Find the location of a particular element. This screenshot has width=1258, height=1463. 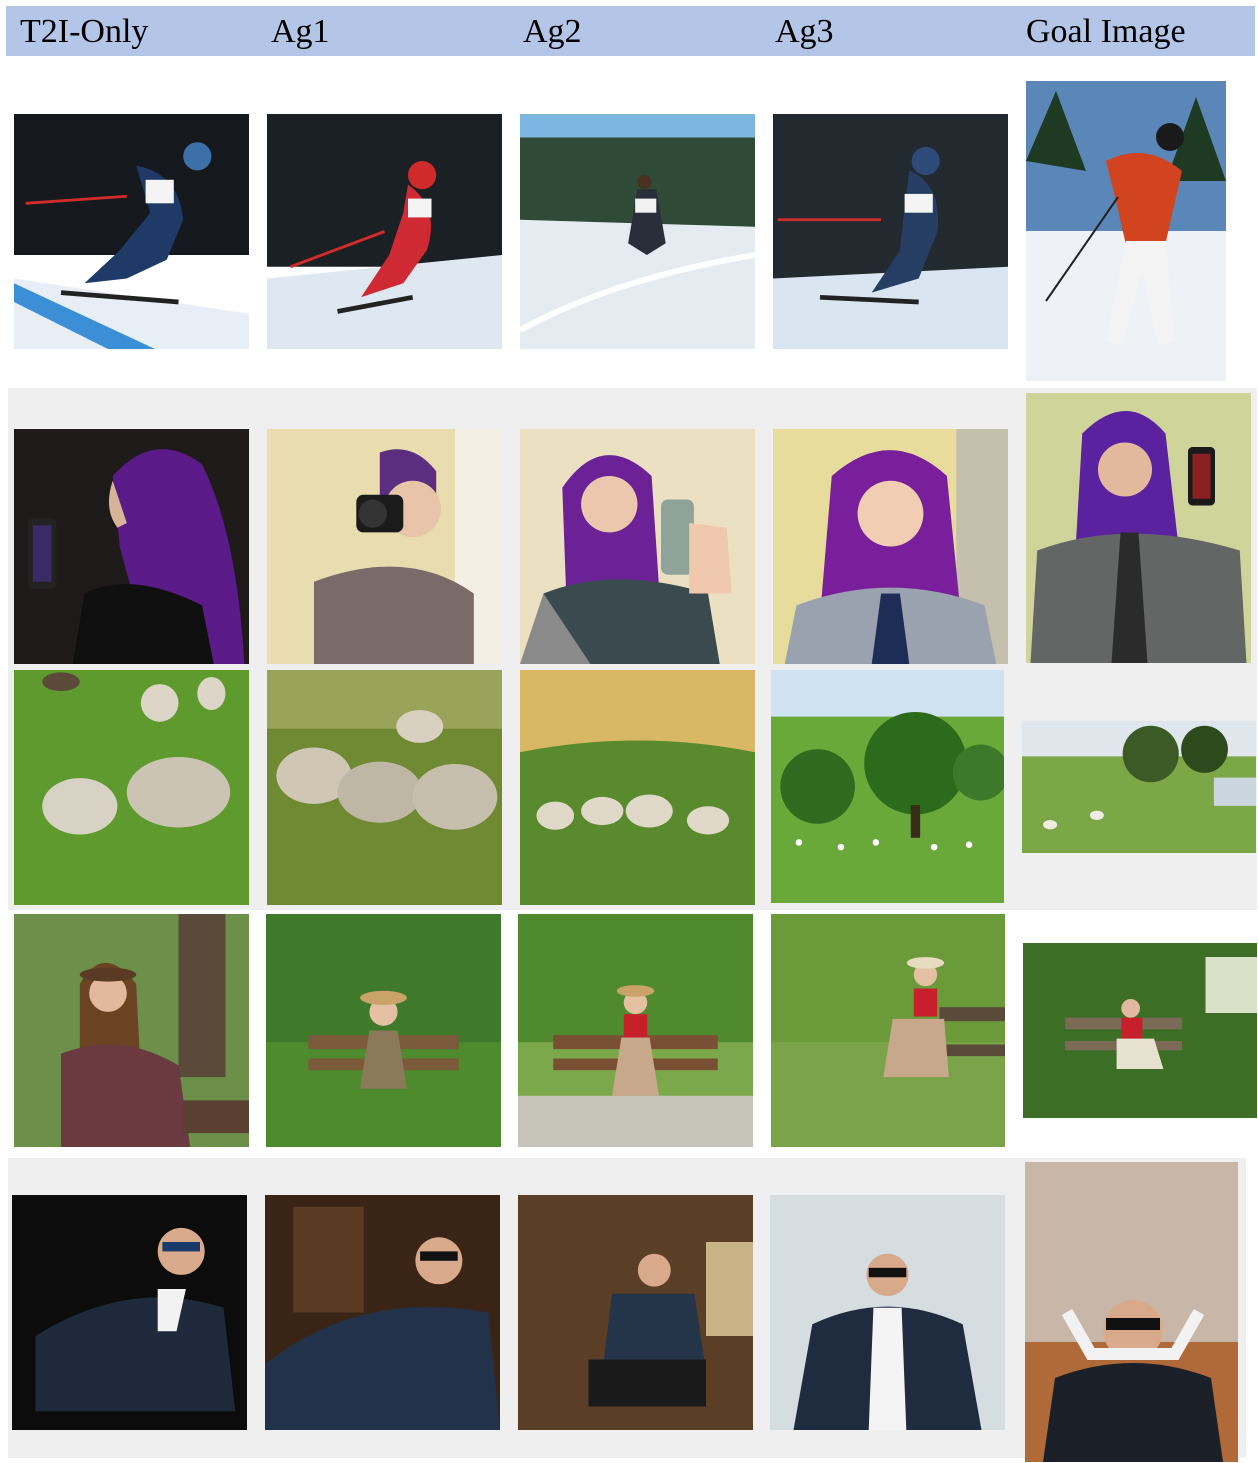

column-header-goal-image: Goal Image is located at coordinates (1106, 31).